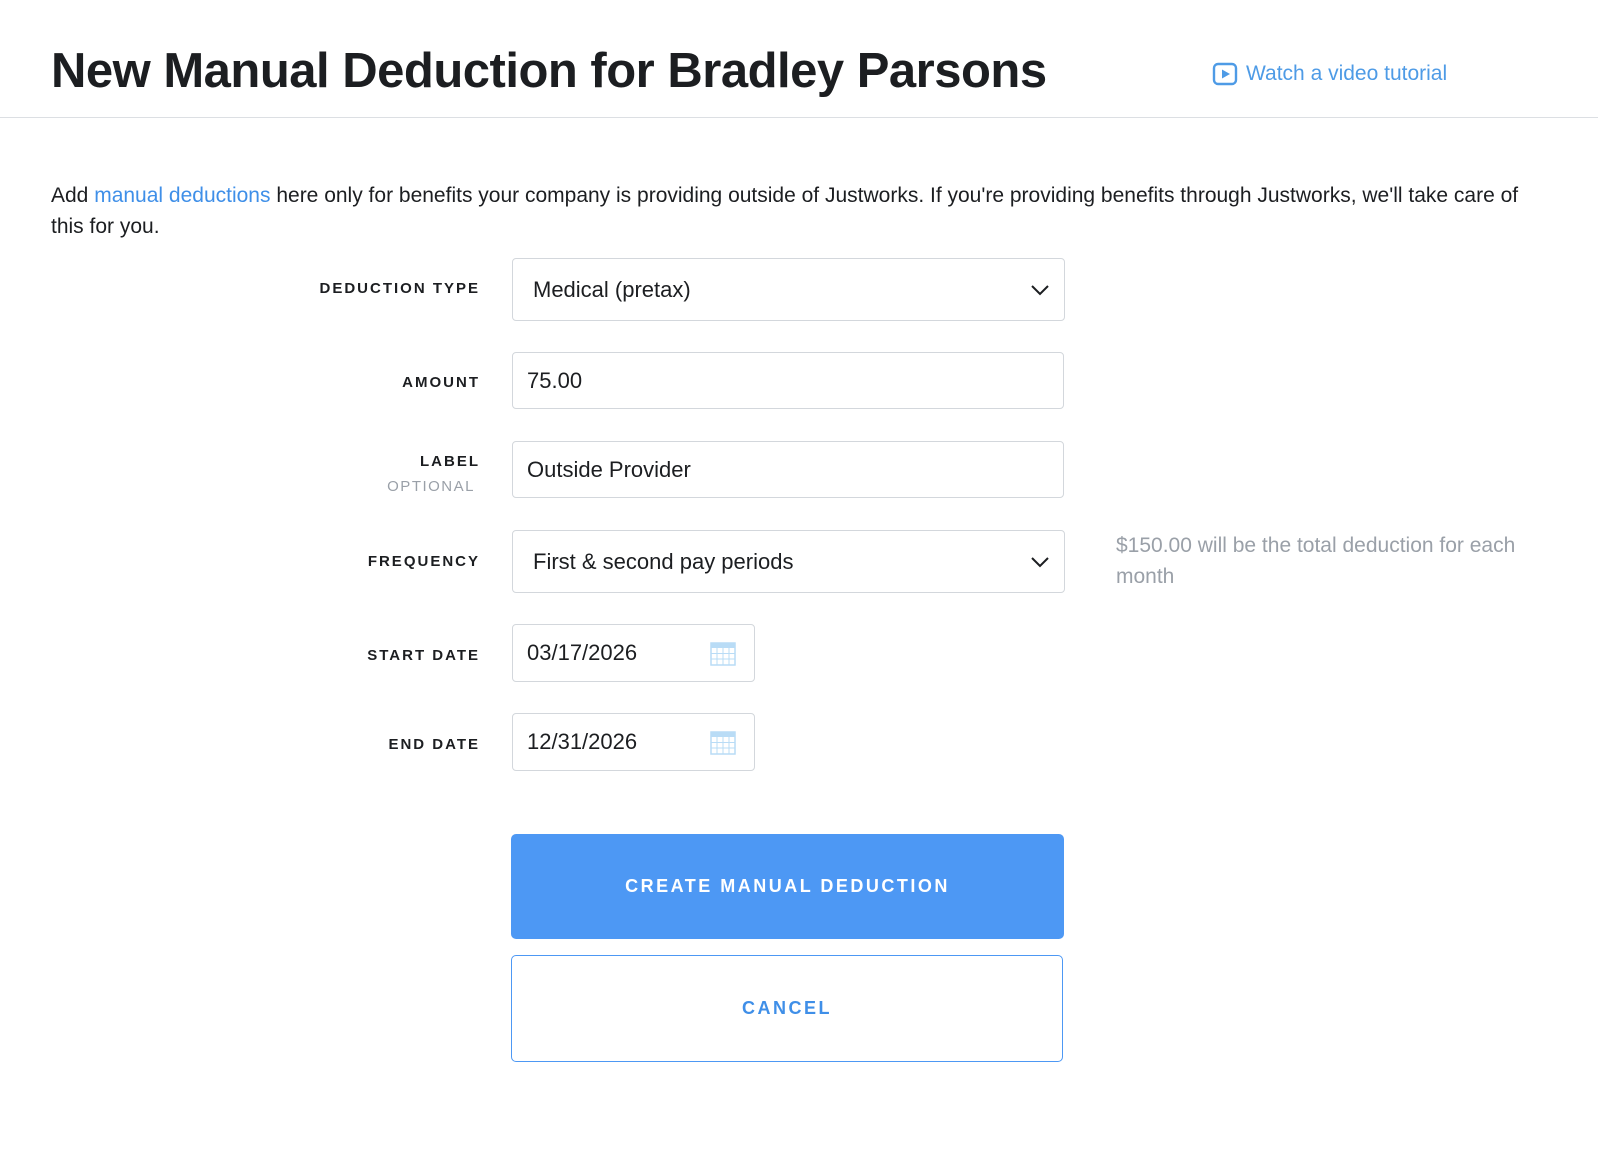 Image resolution: width=1598 pixels, height=1170 pixels. What do you see at coordinates (399, 288) in the screenshot?
I see `deduction-type-label: DEDUCTION TYPE` at bounding box center [399, 288].